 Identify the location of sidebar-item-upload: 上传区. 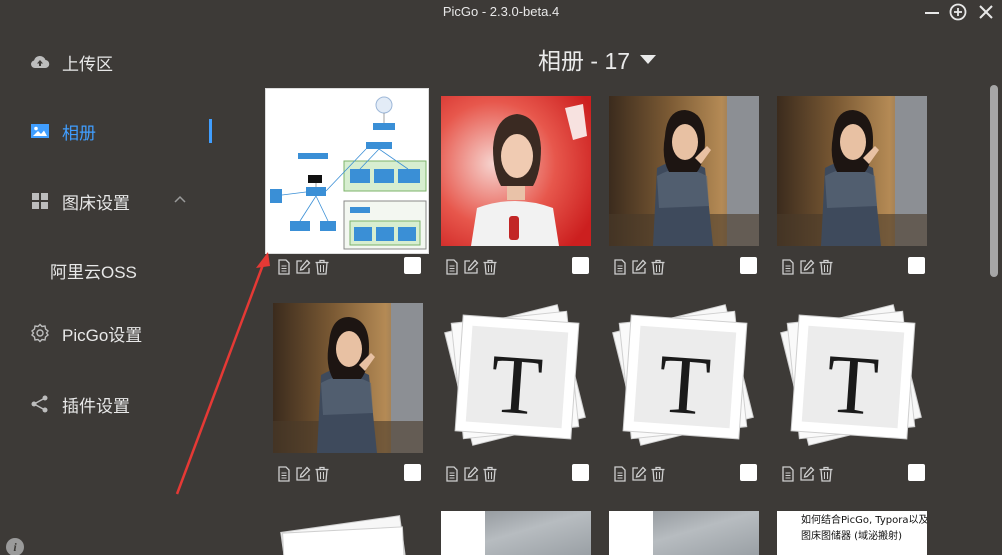
(71, 62).